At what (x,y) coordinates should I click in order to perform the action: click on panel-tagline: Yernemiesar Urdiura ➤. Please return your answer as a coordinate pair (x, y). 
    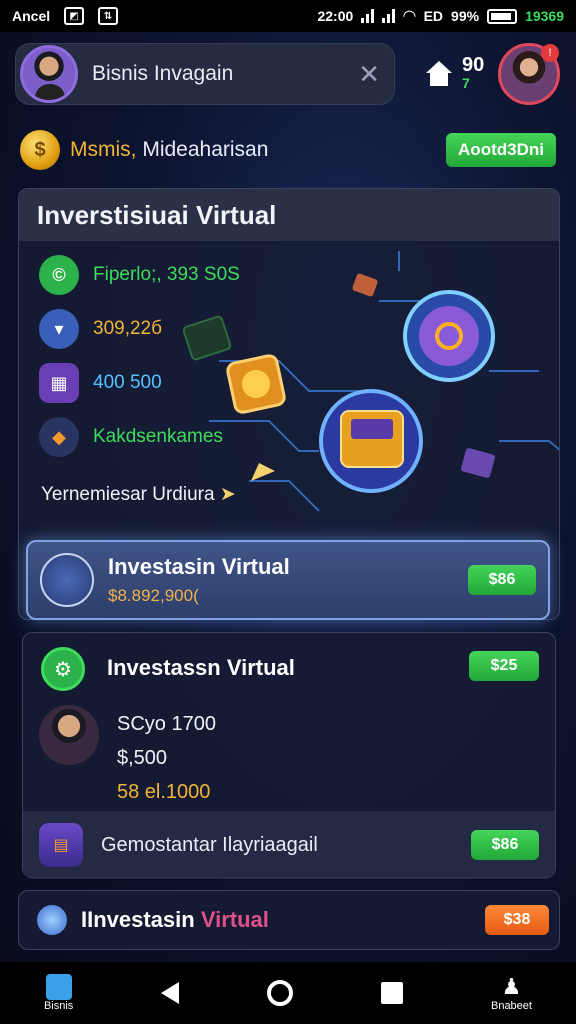
    Looking at the image, I should click on (138, 494).